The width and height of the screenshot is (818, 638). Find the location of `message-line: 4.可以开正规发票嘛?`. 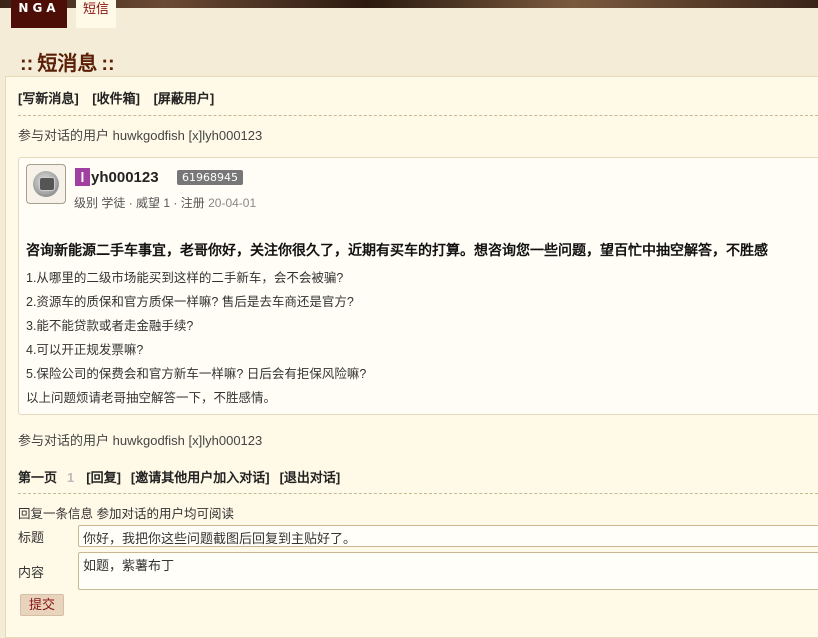

message-line: 4.可以开正规发票嘛? is located at coordinates (85, 350).